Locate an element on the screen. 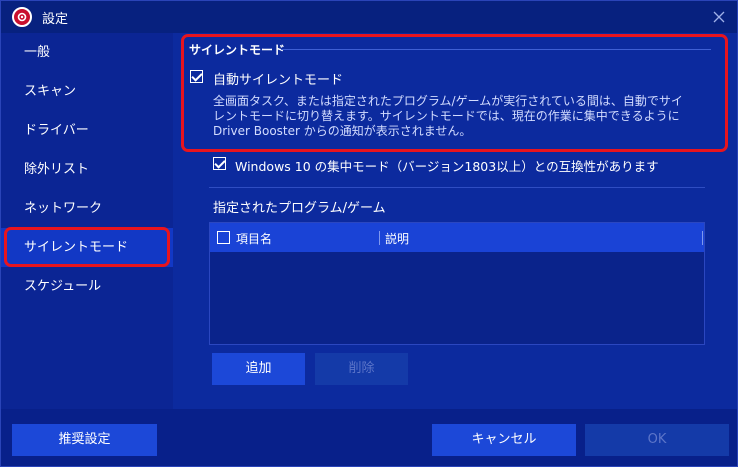 This screenshot has width=738, height=467. column-header-name: 項目名 is located at coordinates (254, 238).